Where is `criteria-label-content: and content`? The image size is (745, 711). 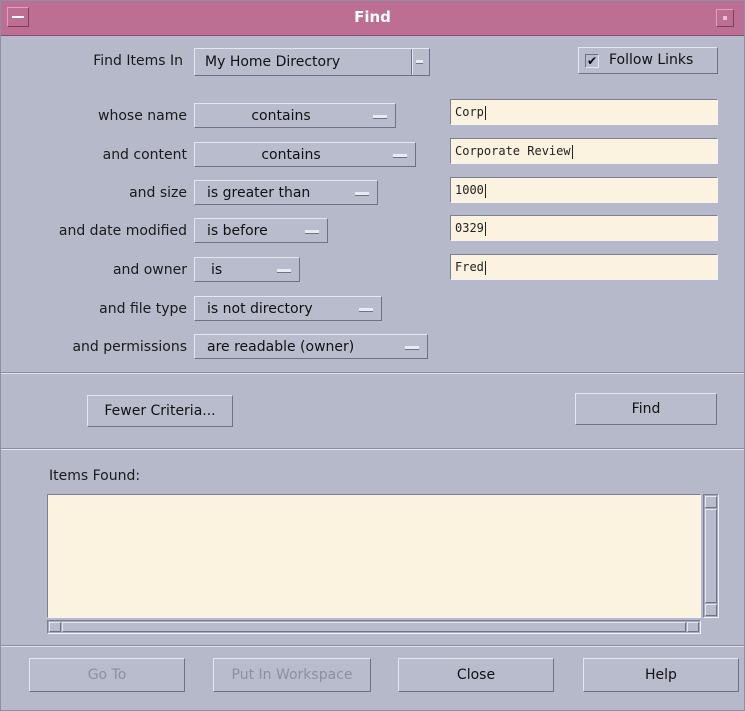 criteria-label-content: and content is located at coordinates (144, 155).